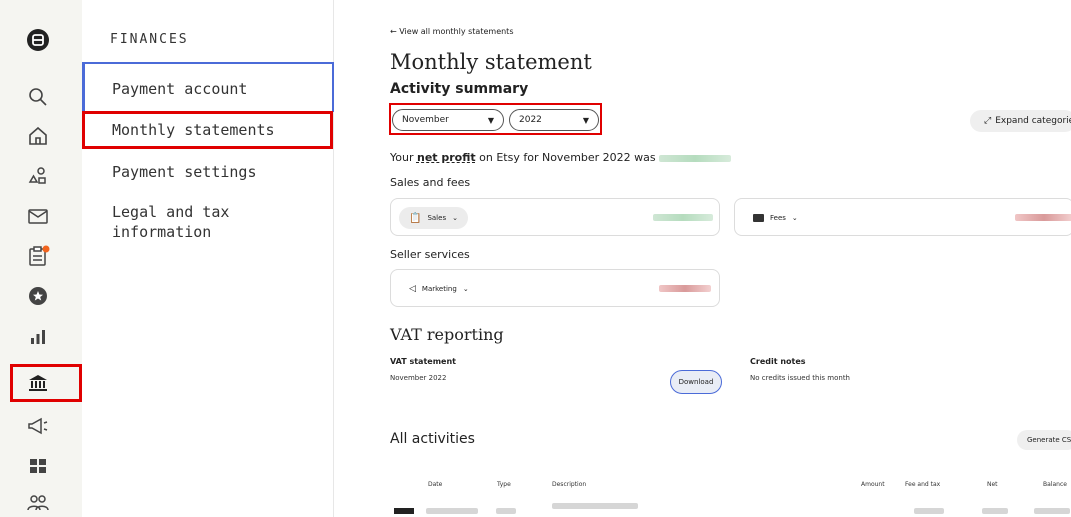  Describe the element at coordinates (38, 97) in the screenshot. I see `search-icon` at that location.